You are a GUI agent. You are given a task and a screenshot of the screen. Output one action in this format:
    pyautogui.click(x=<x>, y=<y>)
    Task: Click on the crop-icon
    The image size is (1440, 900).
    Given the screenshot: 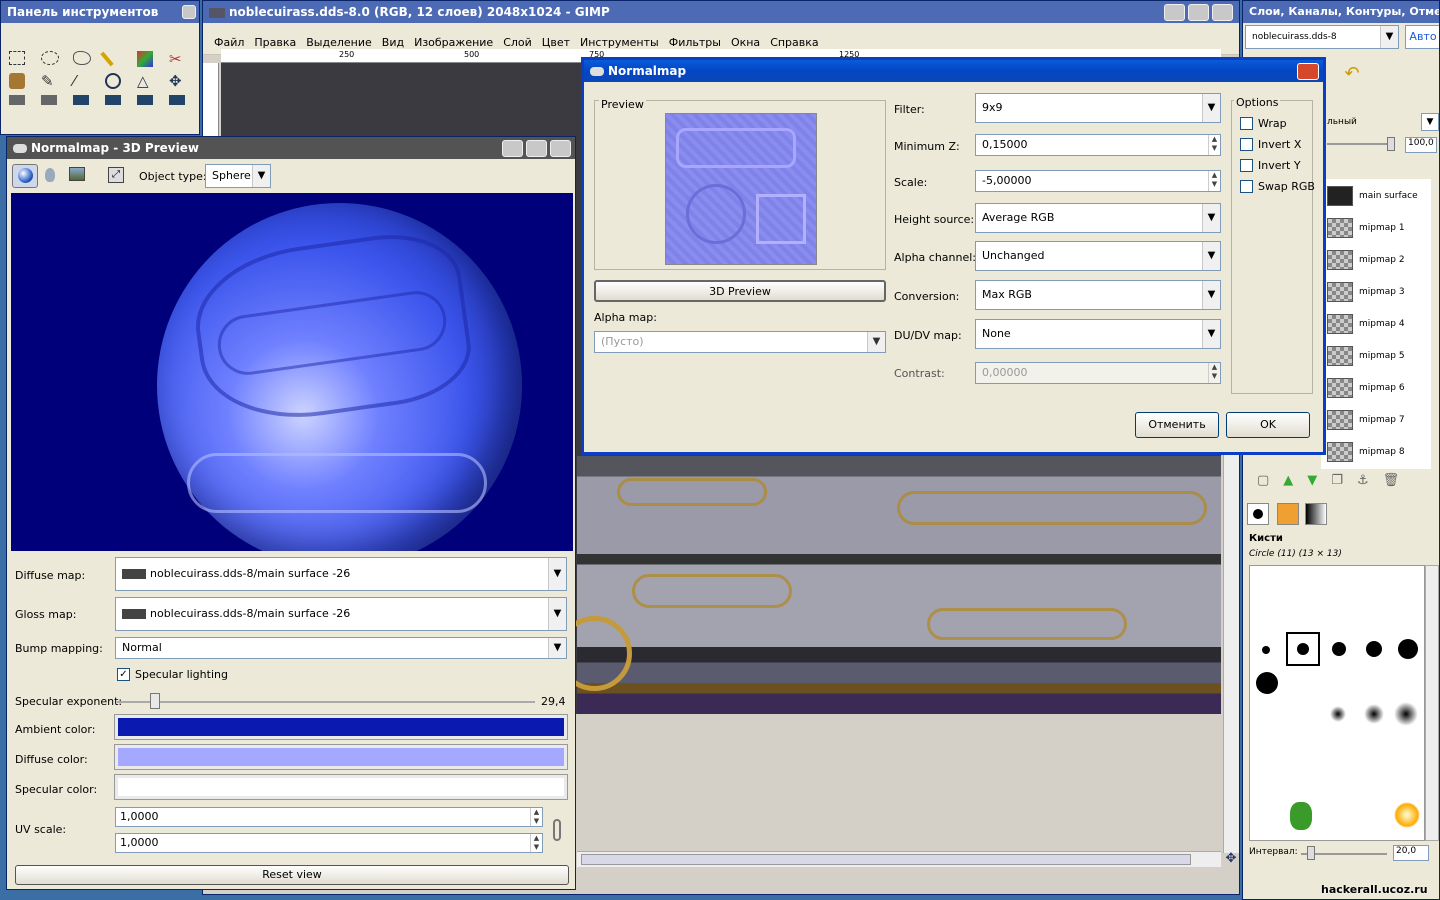 What is the action you would take?
    pyautogui.click(x=17, y=100)
    